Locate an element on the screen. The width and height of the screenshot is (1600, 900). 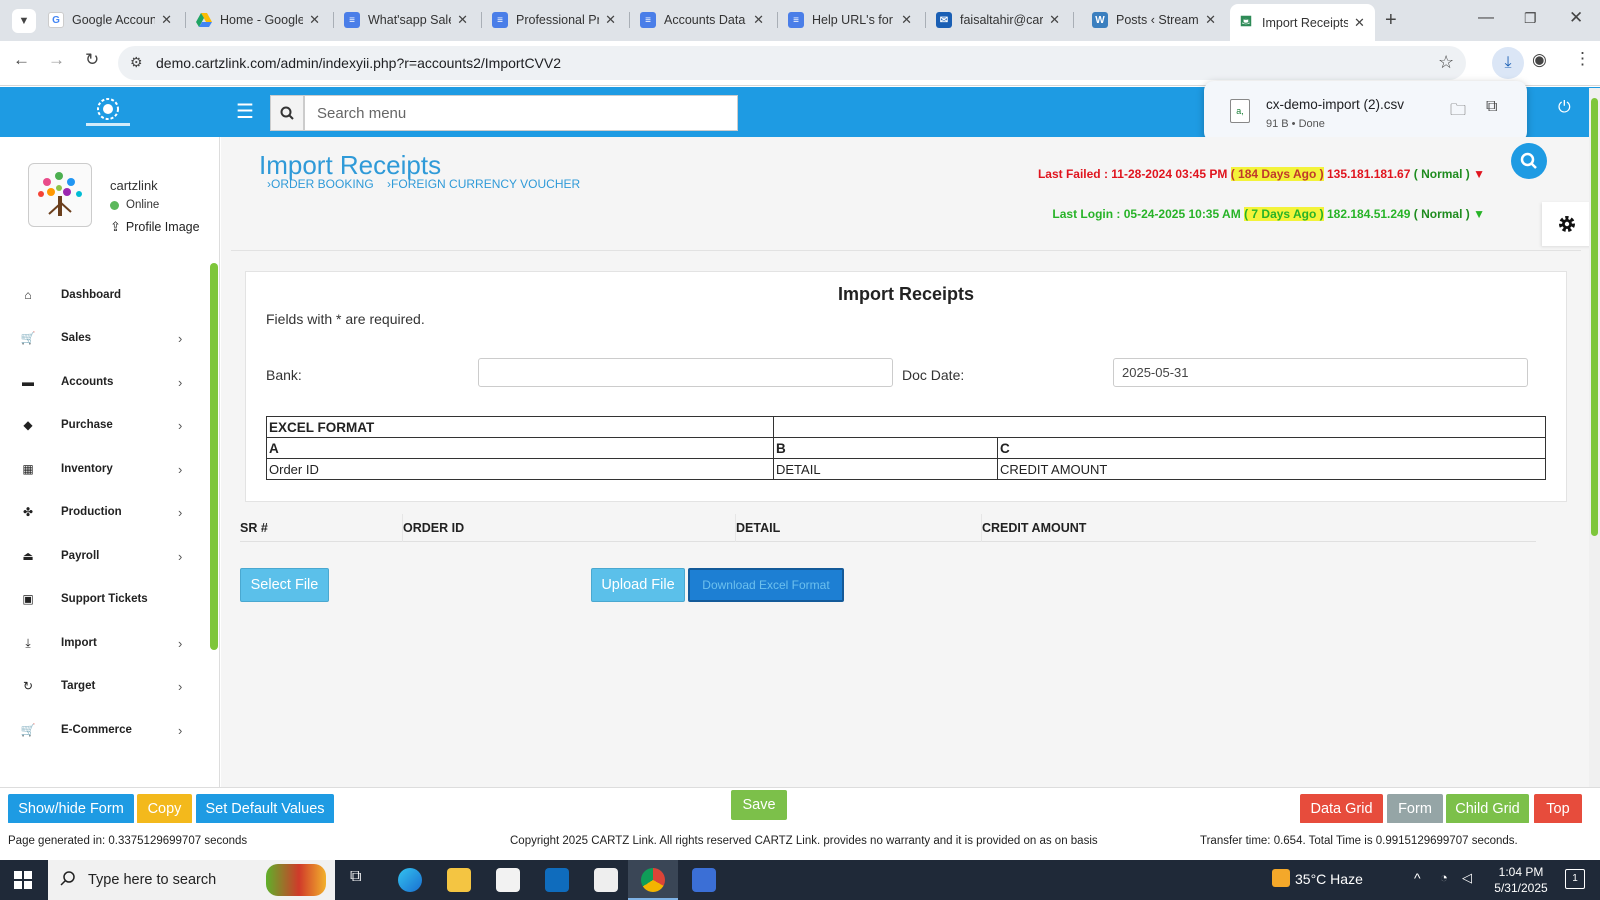
close-window-icon: ✕ is located at coordinates (1576, 18).